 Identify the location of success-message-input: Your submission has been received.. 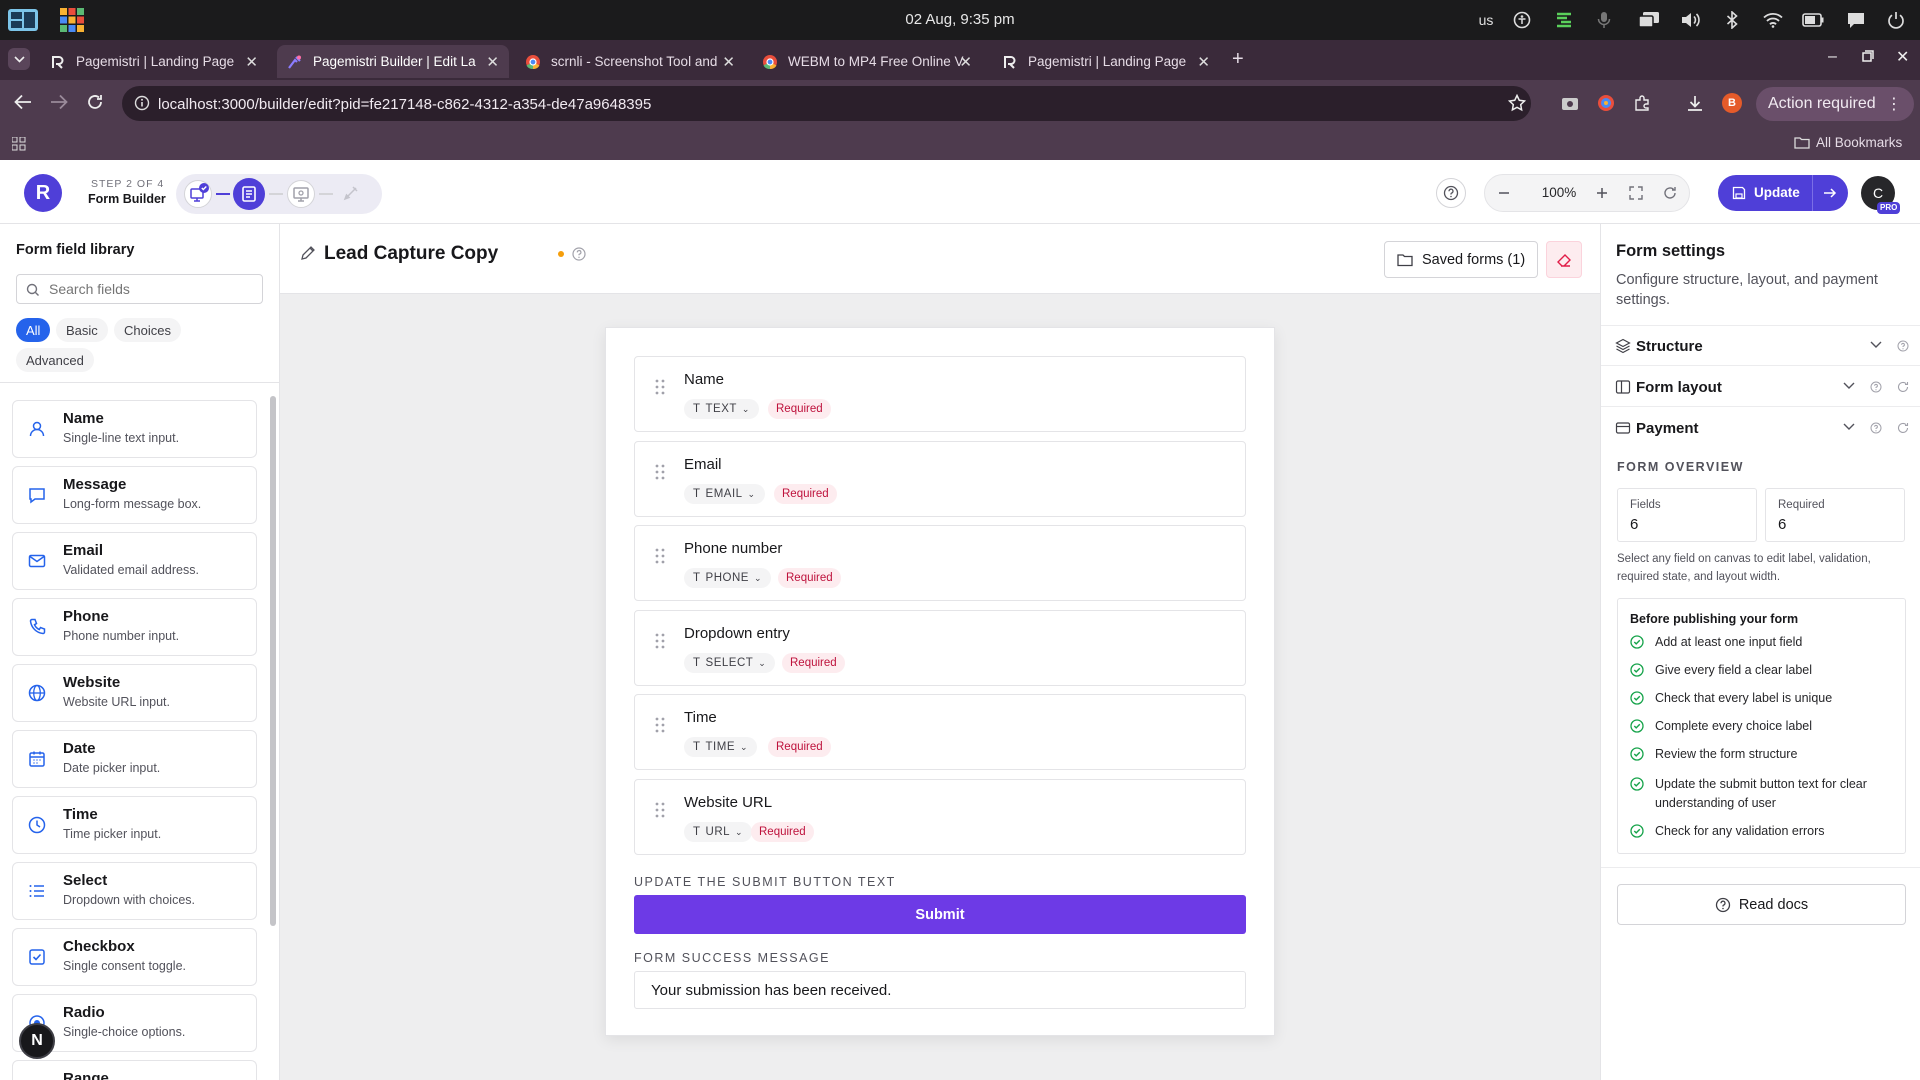
(940, 990).